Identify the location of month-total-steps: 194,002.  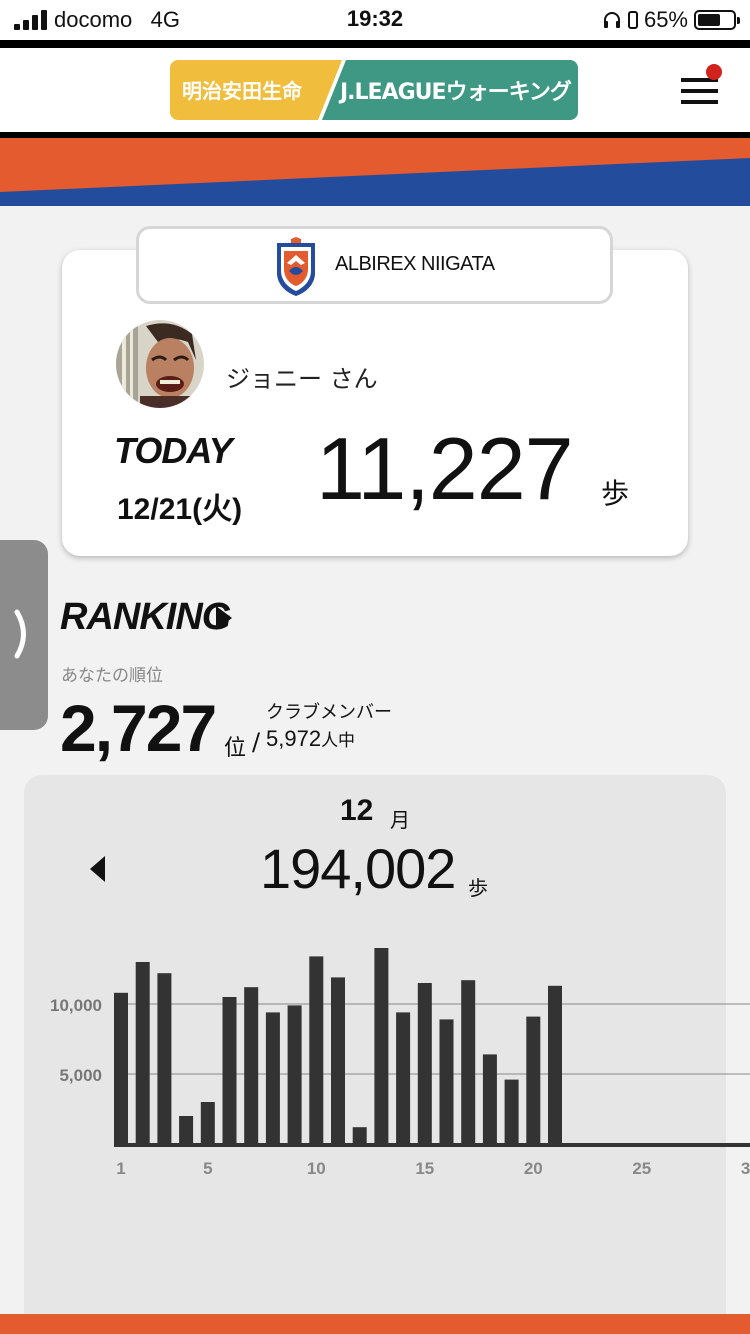
(358, 868).